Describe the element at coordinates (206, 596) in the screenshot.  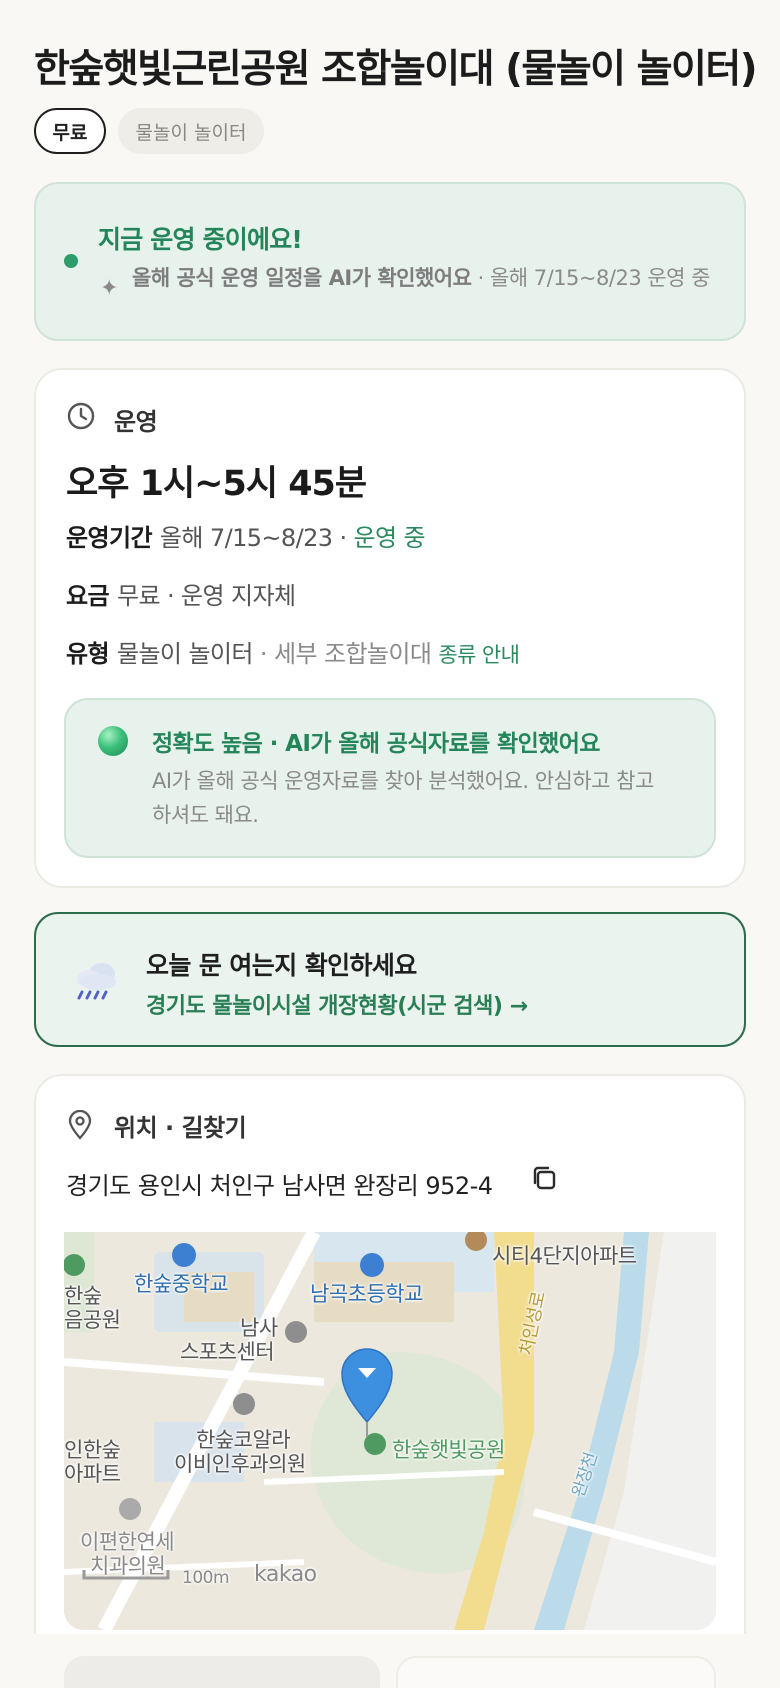
I see `fee-value: 무료 · 운영 지자체` at that location.